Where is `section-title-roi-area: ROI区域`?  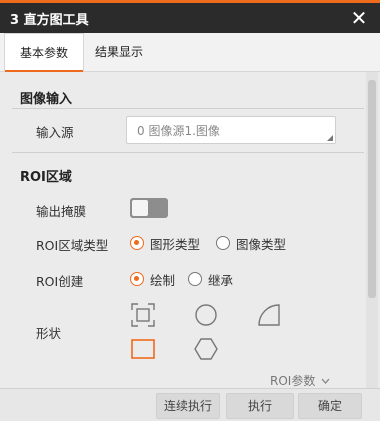 section-title-roi-area: ROI区域 is located at coordinates (46, 177).